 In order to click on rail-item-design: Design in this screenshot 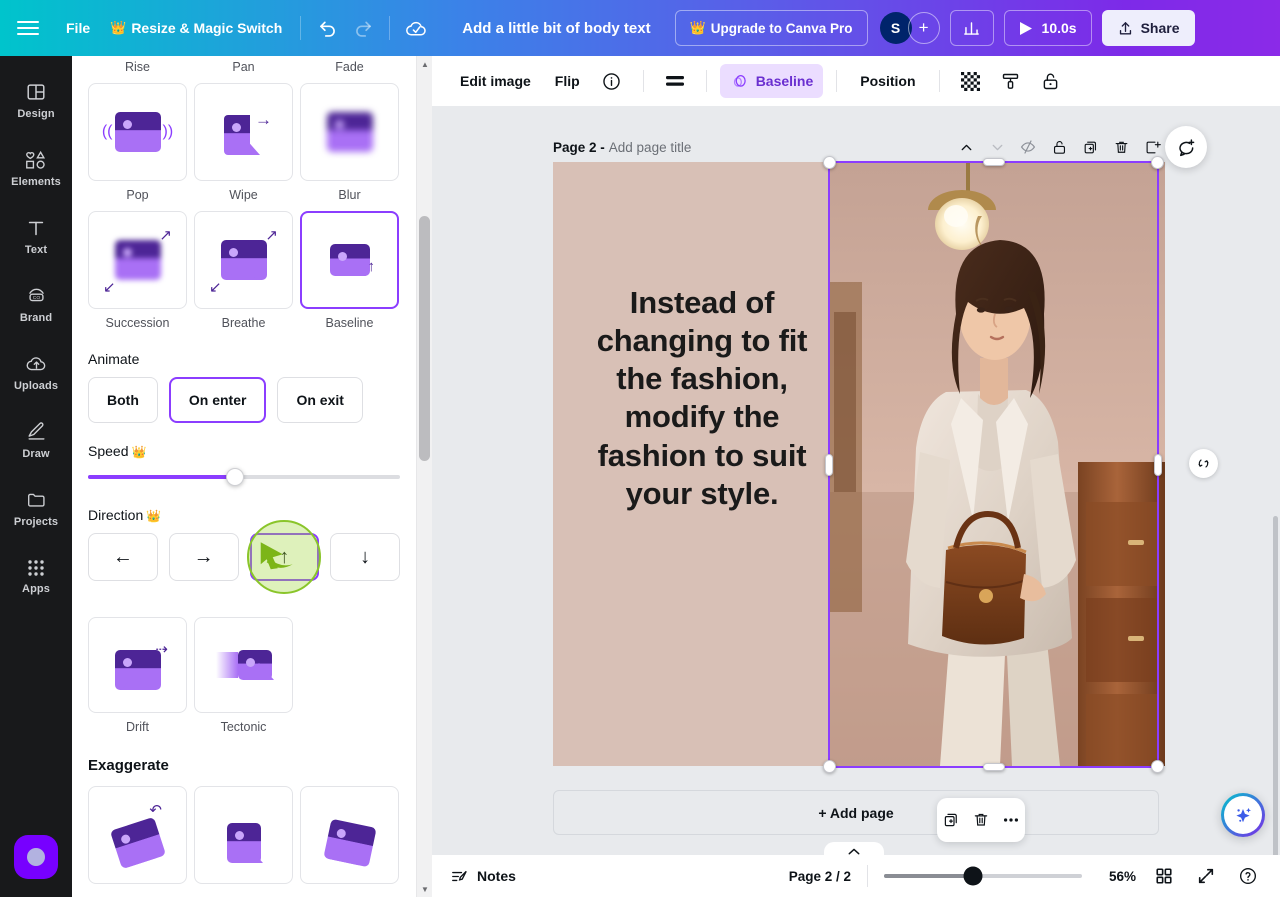, I will do `click(36, 100)`.